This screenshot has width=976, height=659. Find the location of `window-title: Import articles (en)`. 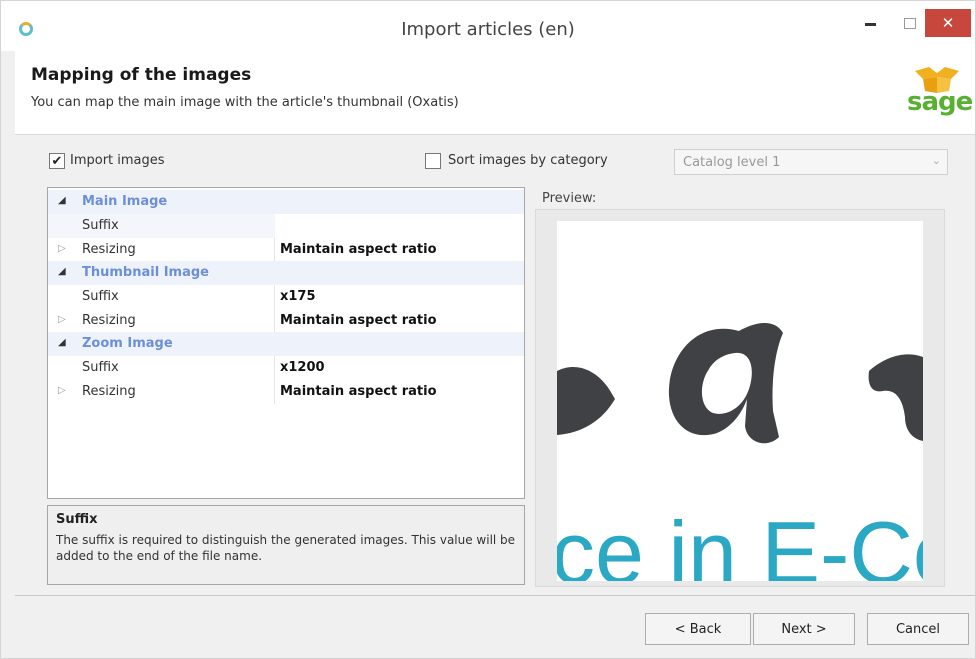

window-title: Import articles (en) is located at coordinates (488, 29).